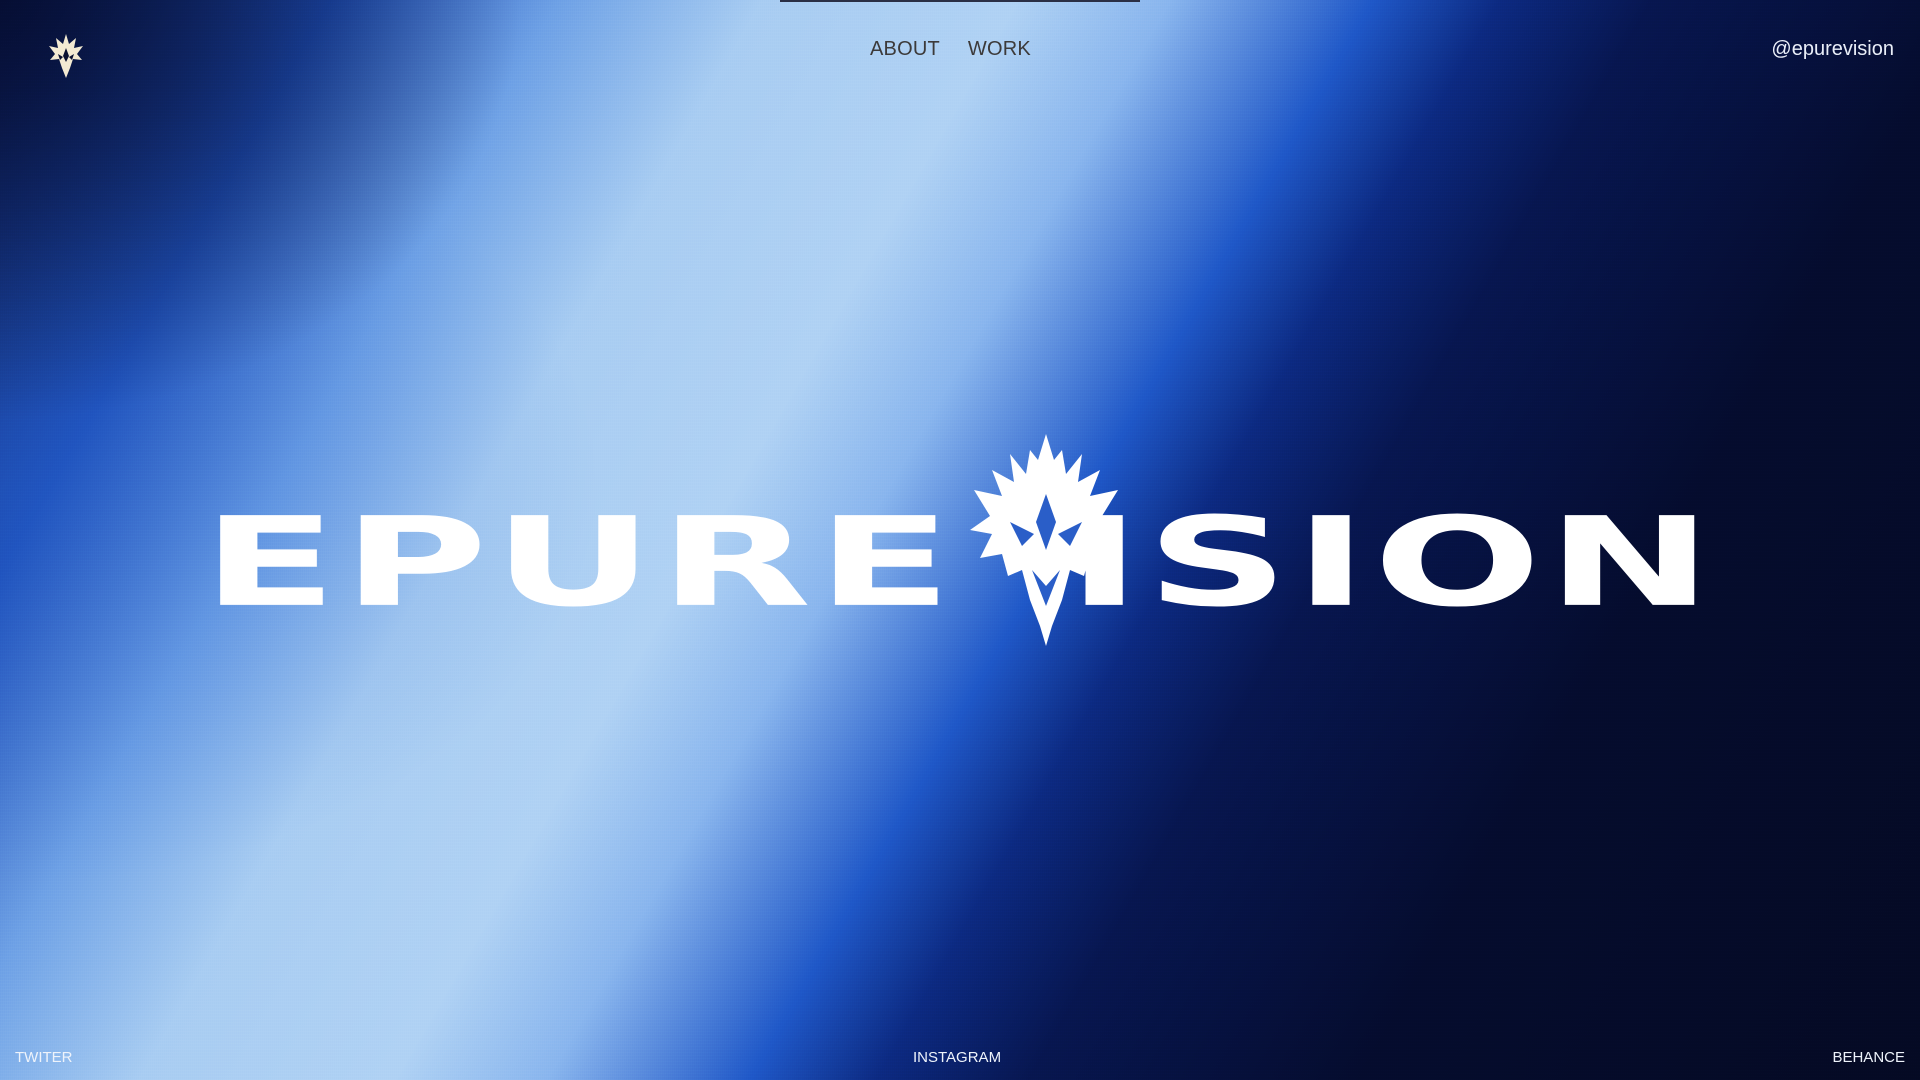  Describe the element at coordinates (1868, 1057) in the screenshot. I see `footer-behance-link: BEHANCE` at that location.